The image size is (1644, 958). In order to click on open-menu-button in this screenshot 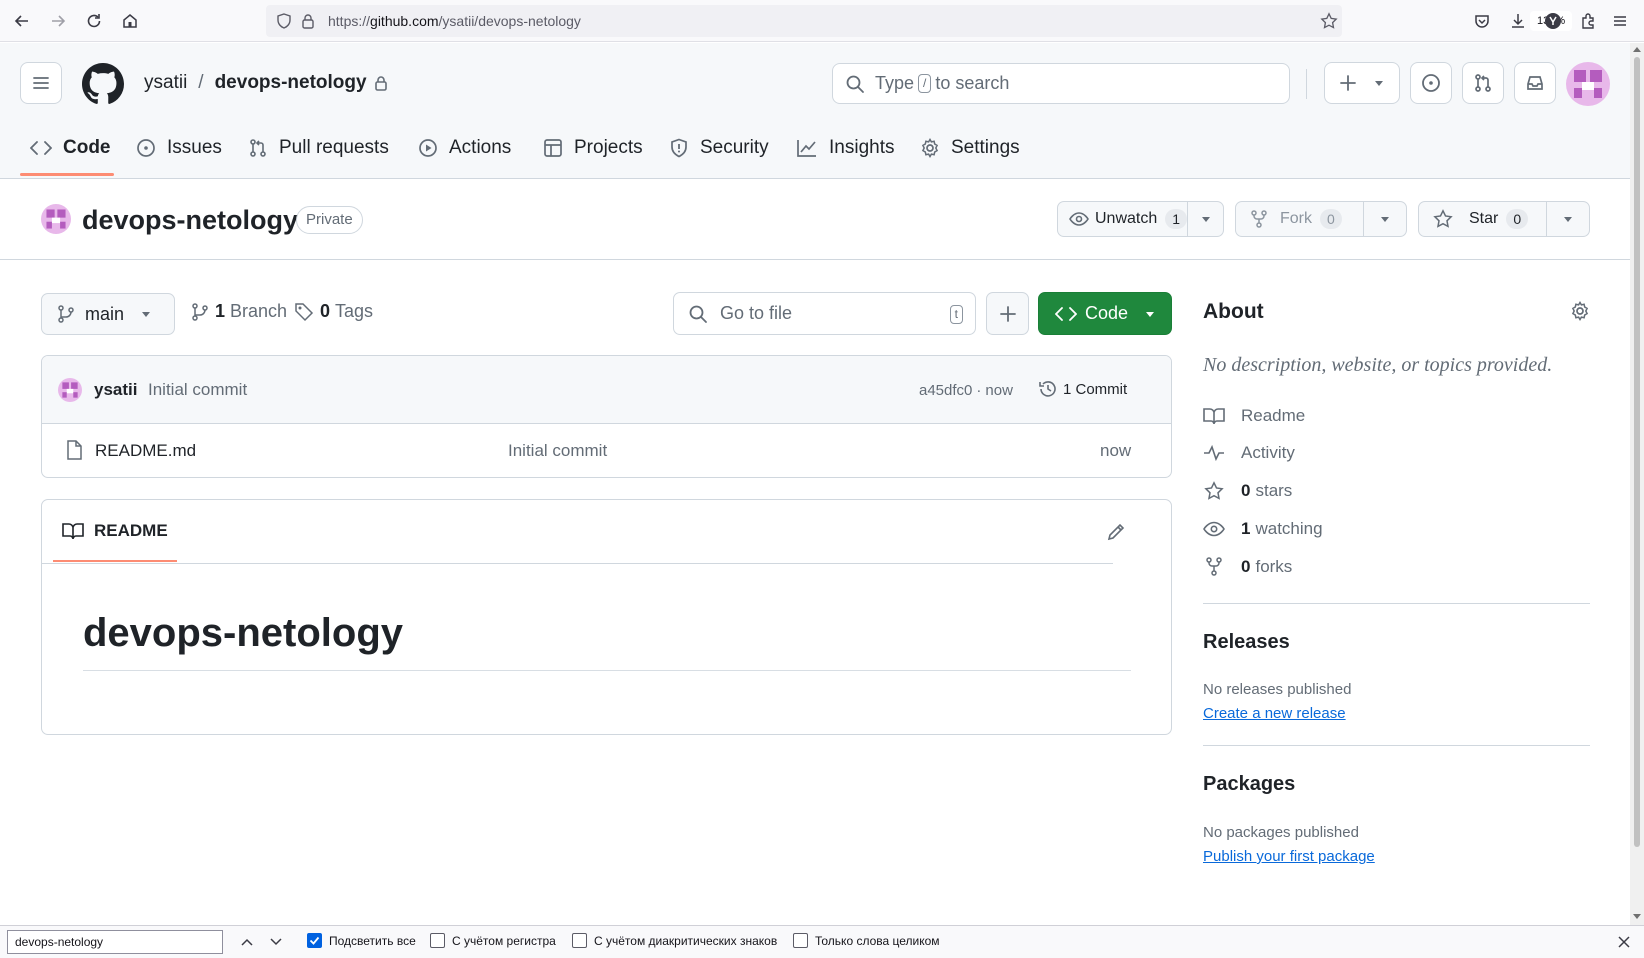, I will do `click(41, 83)`.